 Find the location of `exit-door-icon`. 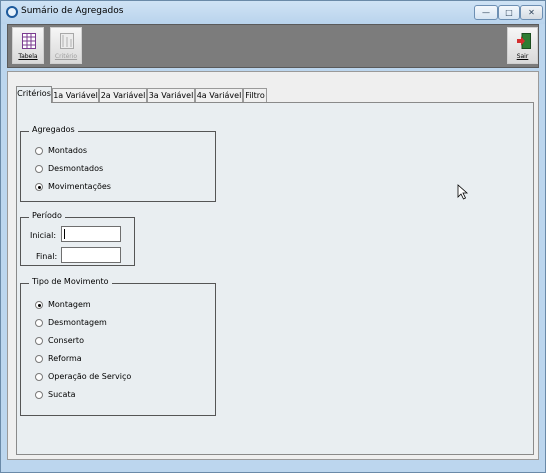

exit-door-icon is located at coordinates (524, 41).